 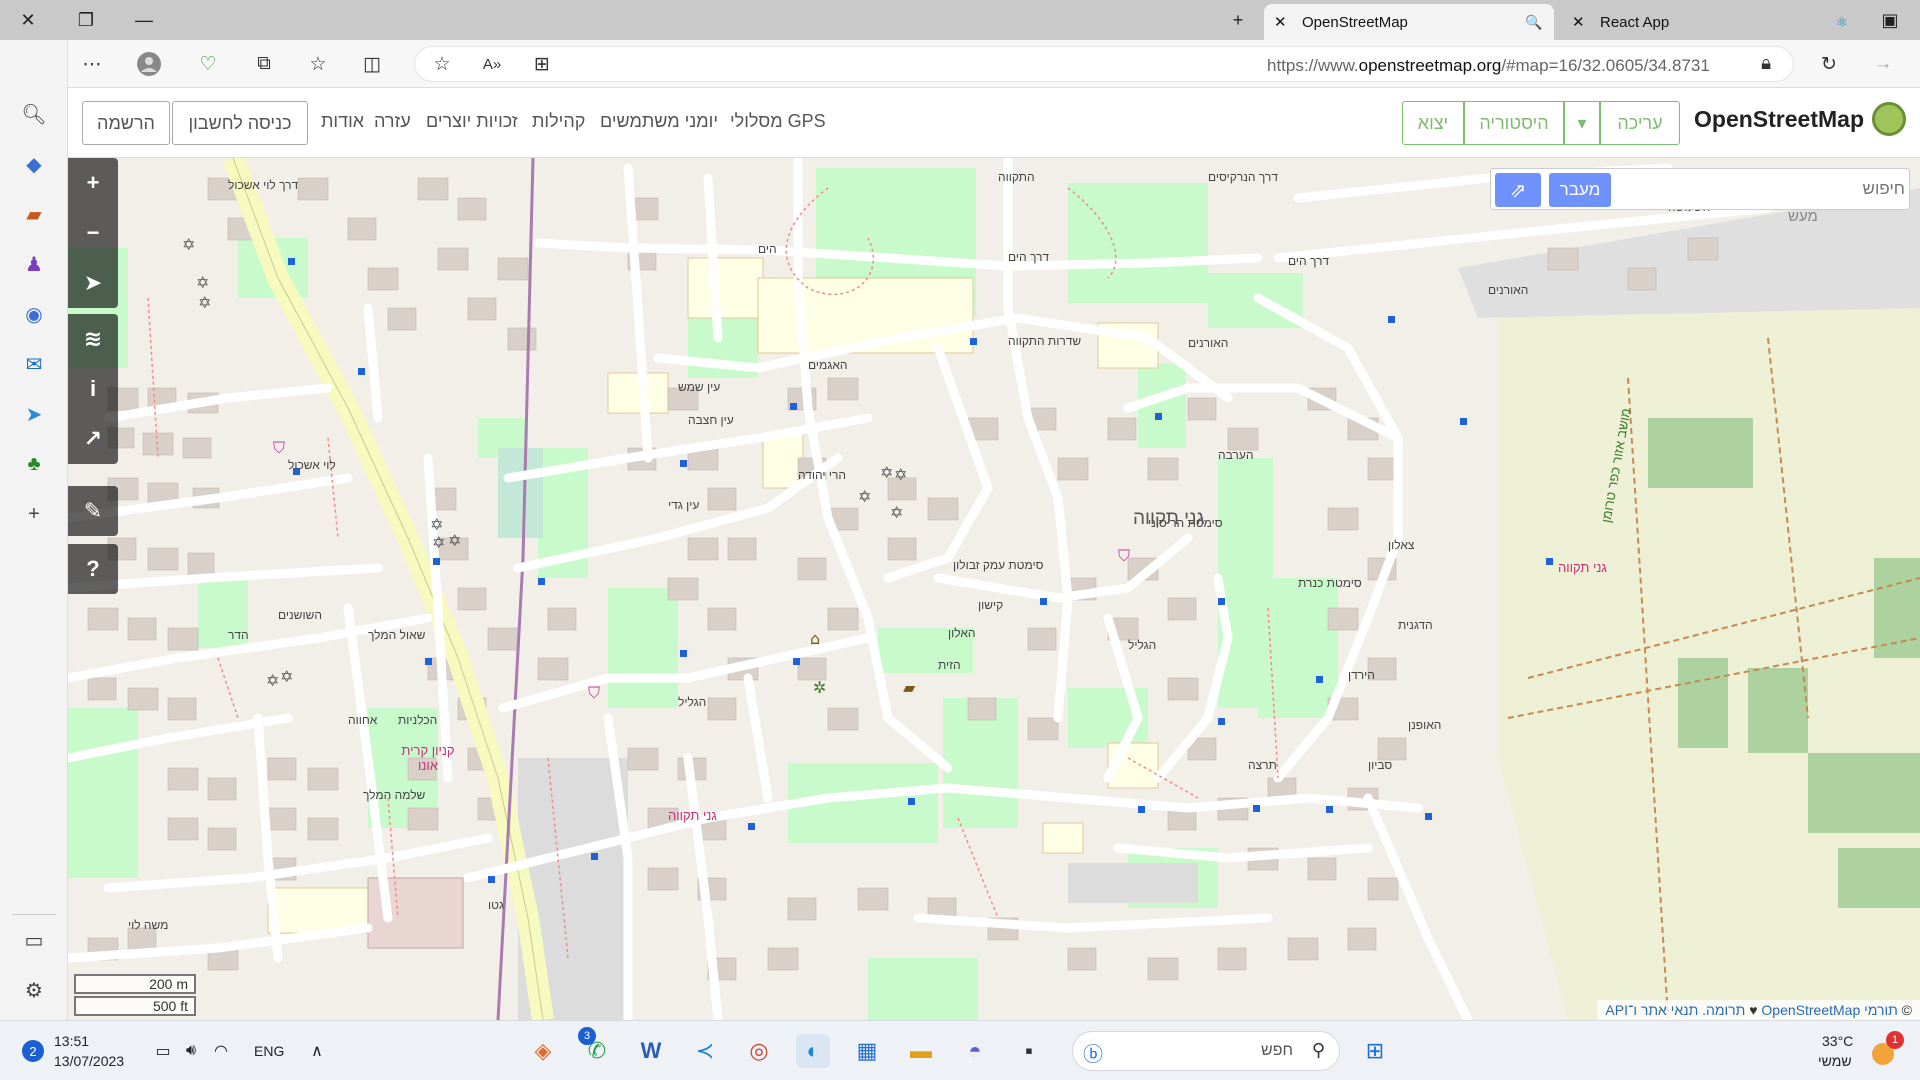 I want to click on search-input, so click(x=1762, y=189).